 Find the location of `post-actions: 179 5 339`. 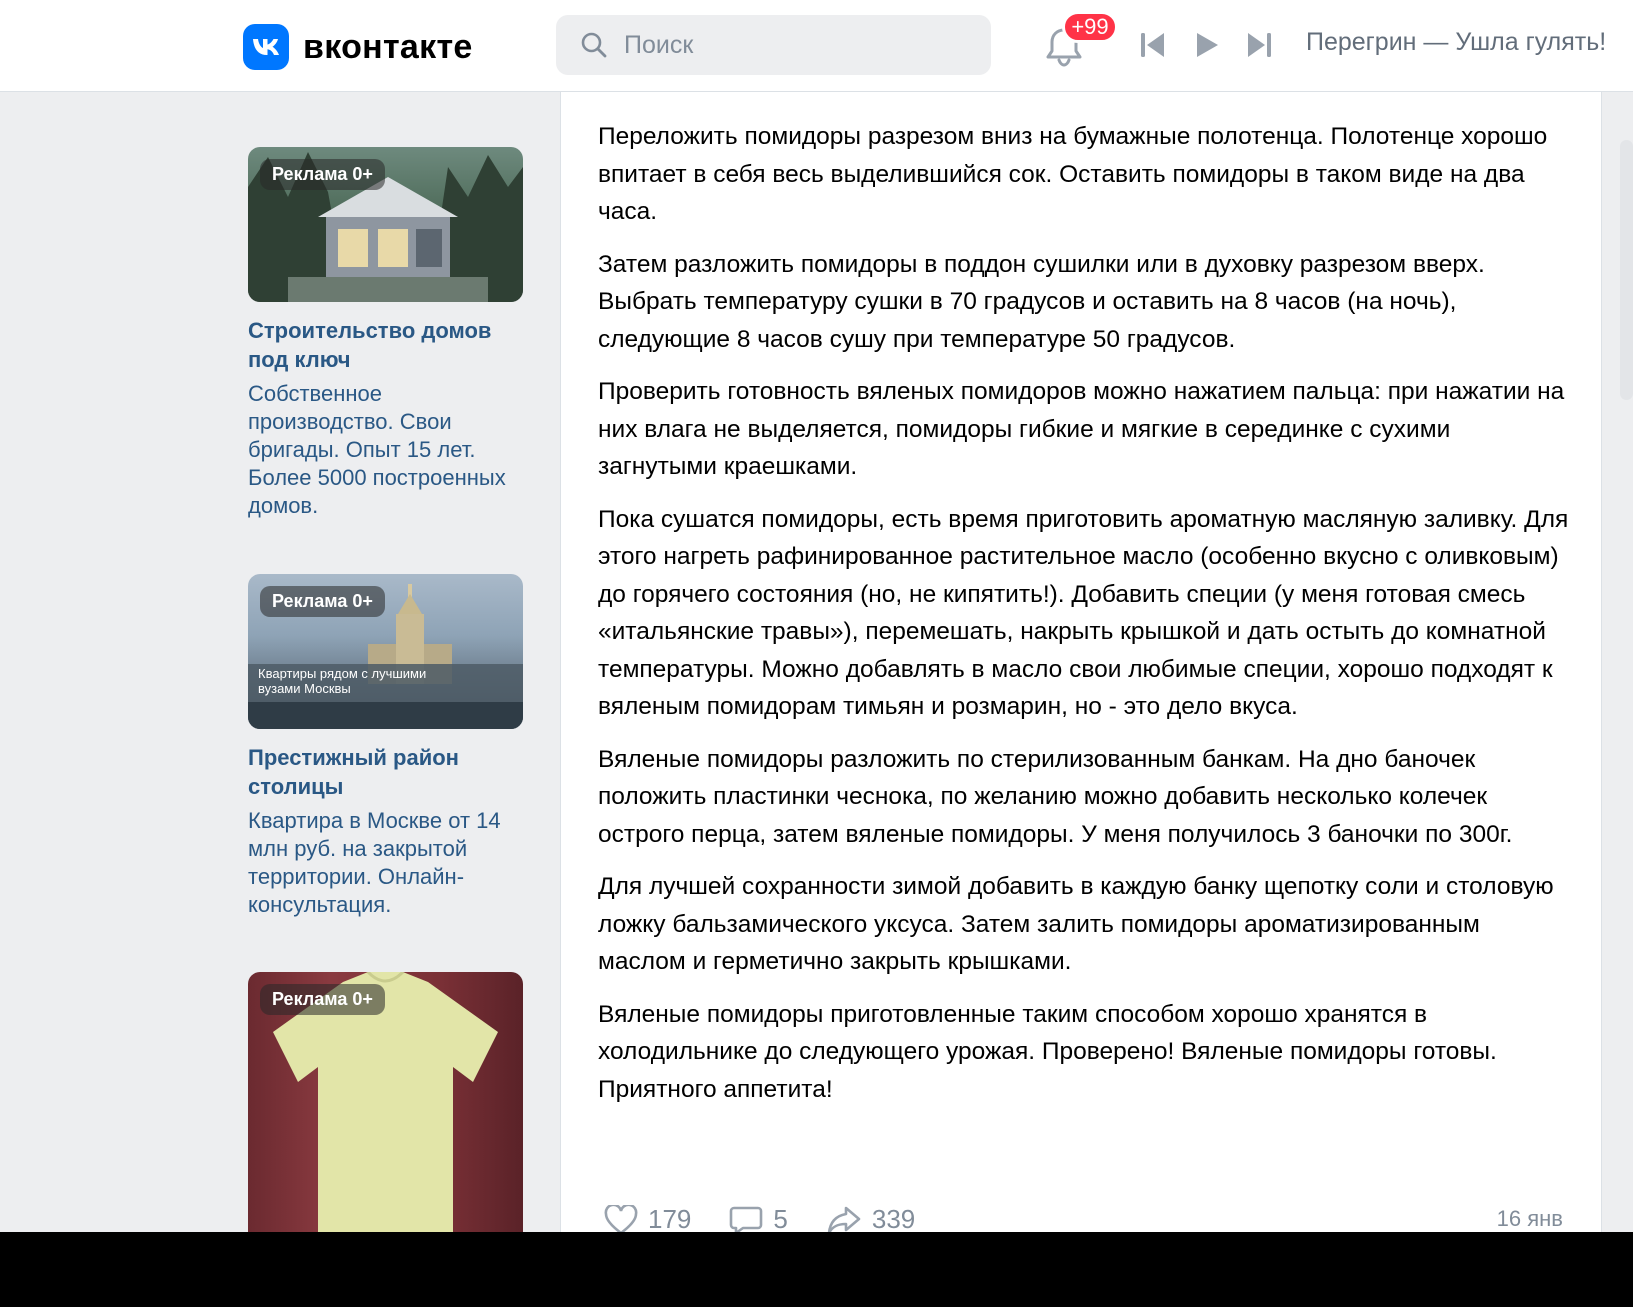

post-actions: 179 5 339 is located at coordinates (759, 1219).